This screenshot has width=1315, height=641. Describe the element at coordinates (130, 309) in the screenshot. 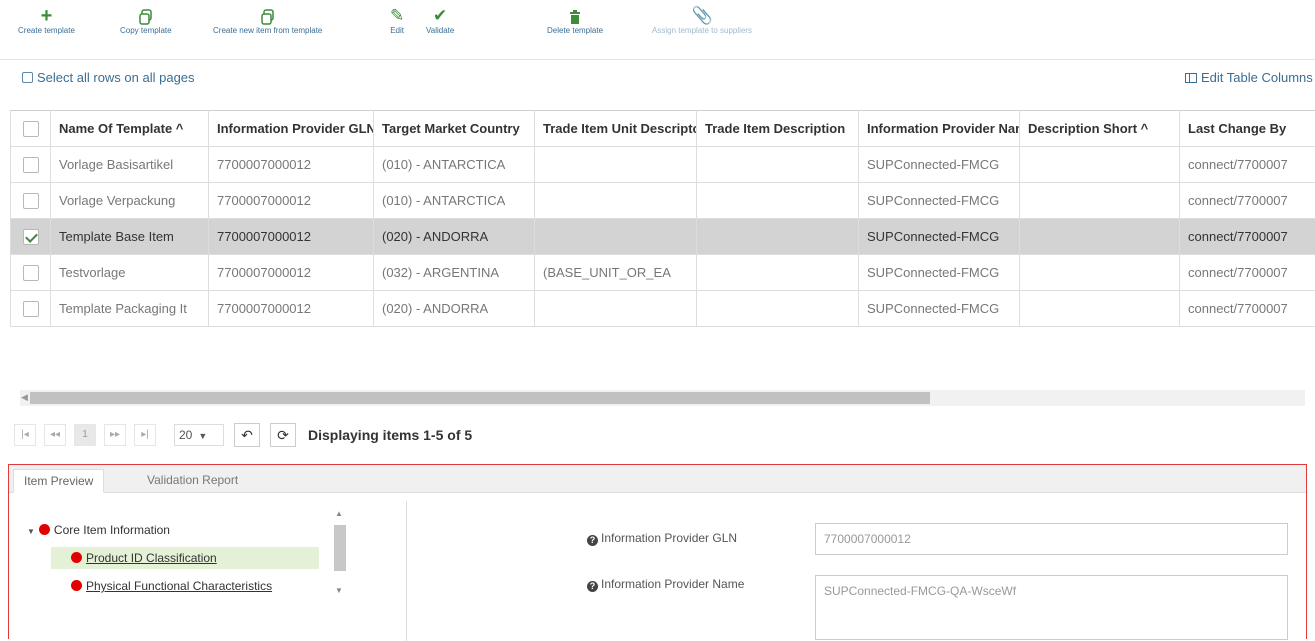

I see `table-cell: Template Packaging It` at that location.